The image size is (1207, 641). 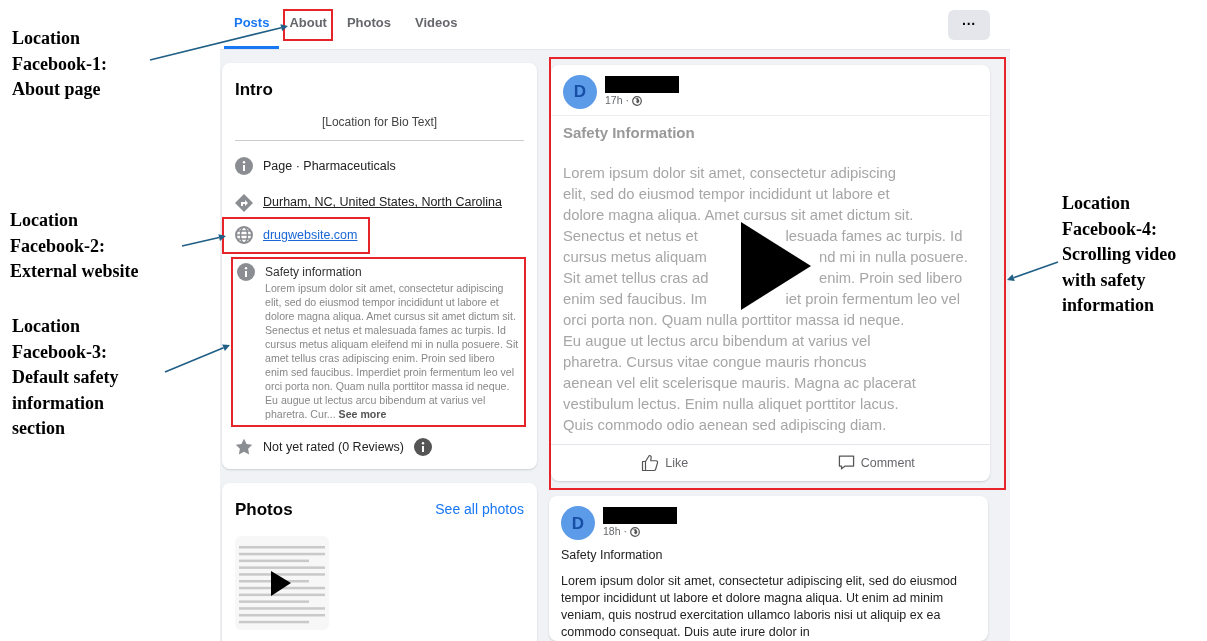 What do you see at coordinates (629, 133) in the screenshot?
I see `video-title: Safety Information` at bounding box center [629, 133].